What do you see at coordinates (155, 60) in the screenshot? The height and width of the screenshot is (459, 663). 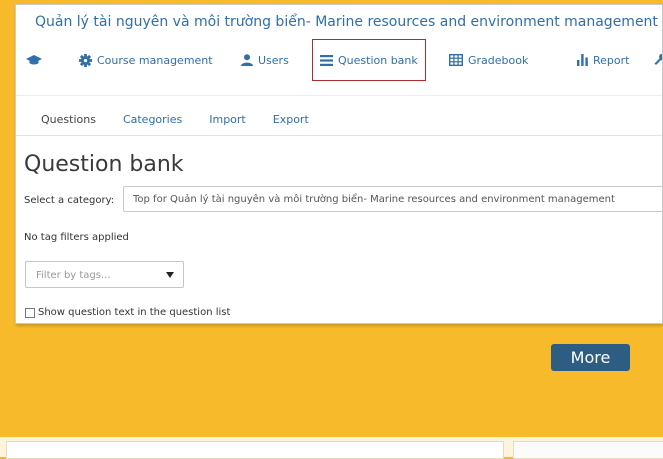 I see `nav-course-management-label: Course management` at bounding box center [155, 60].